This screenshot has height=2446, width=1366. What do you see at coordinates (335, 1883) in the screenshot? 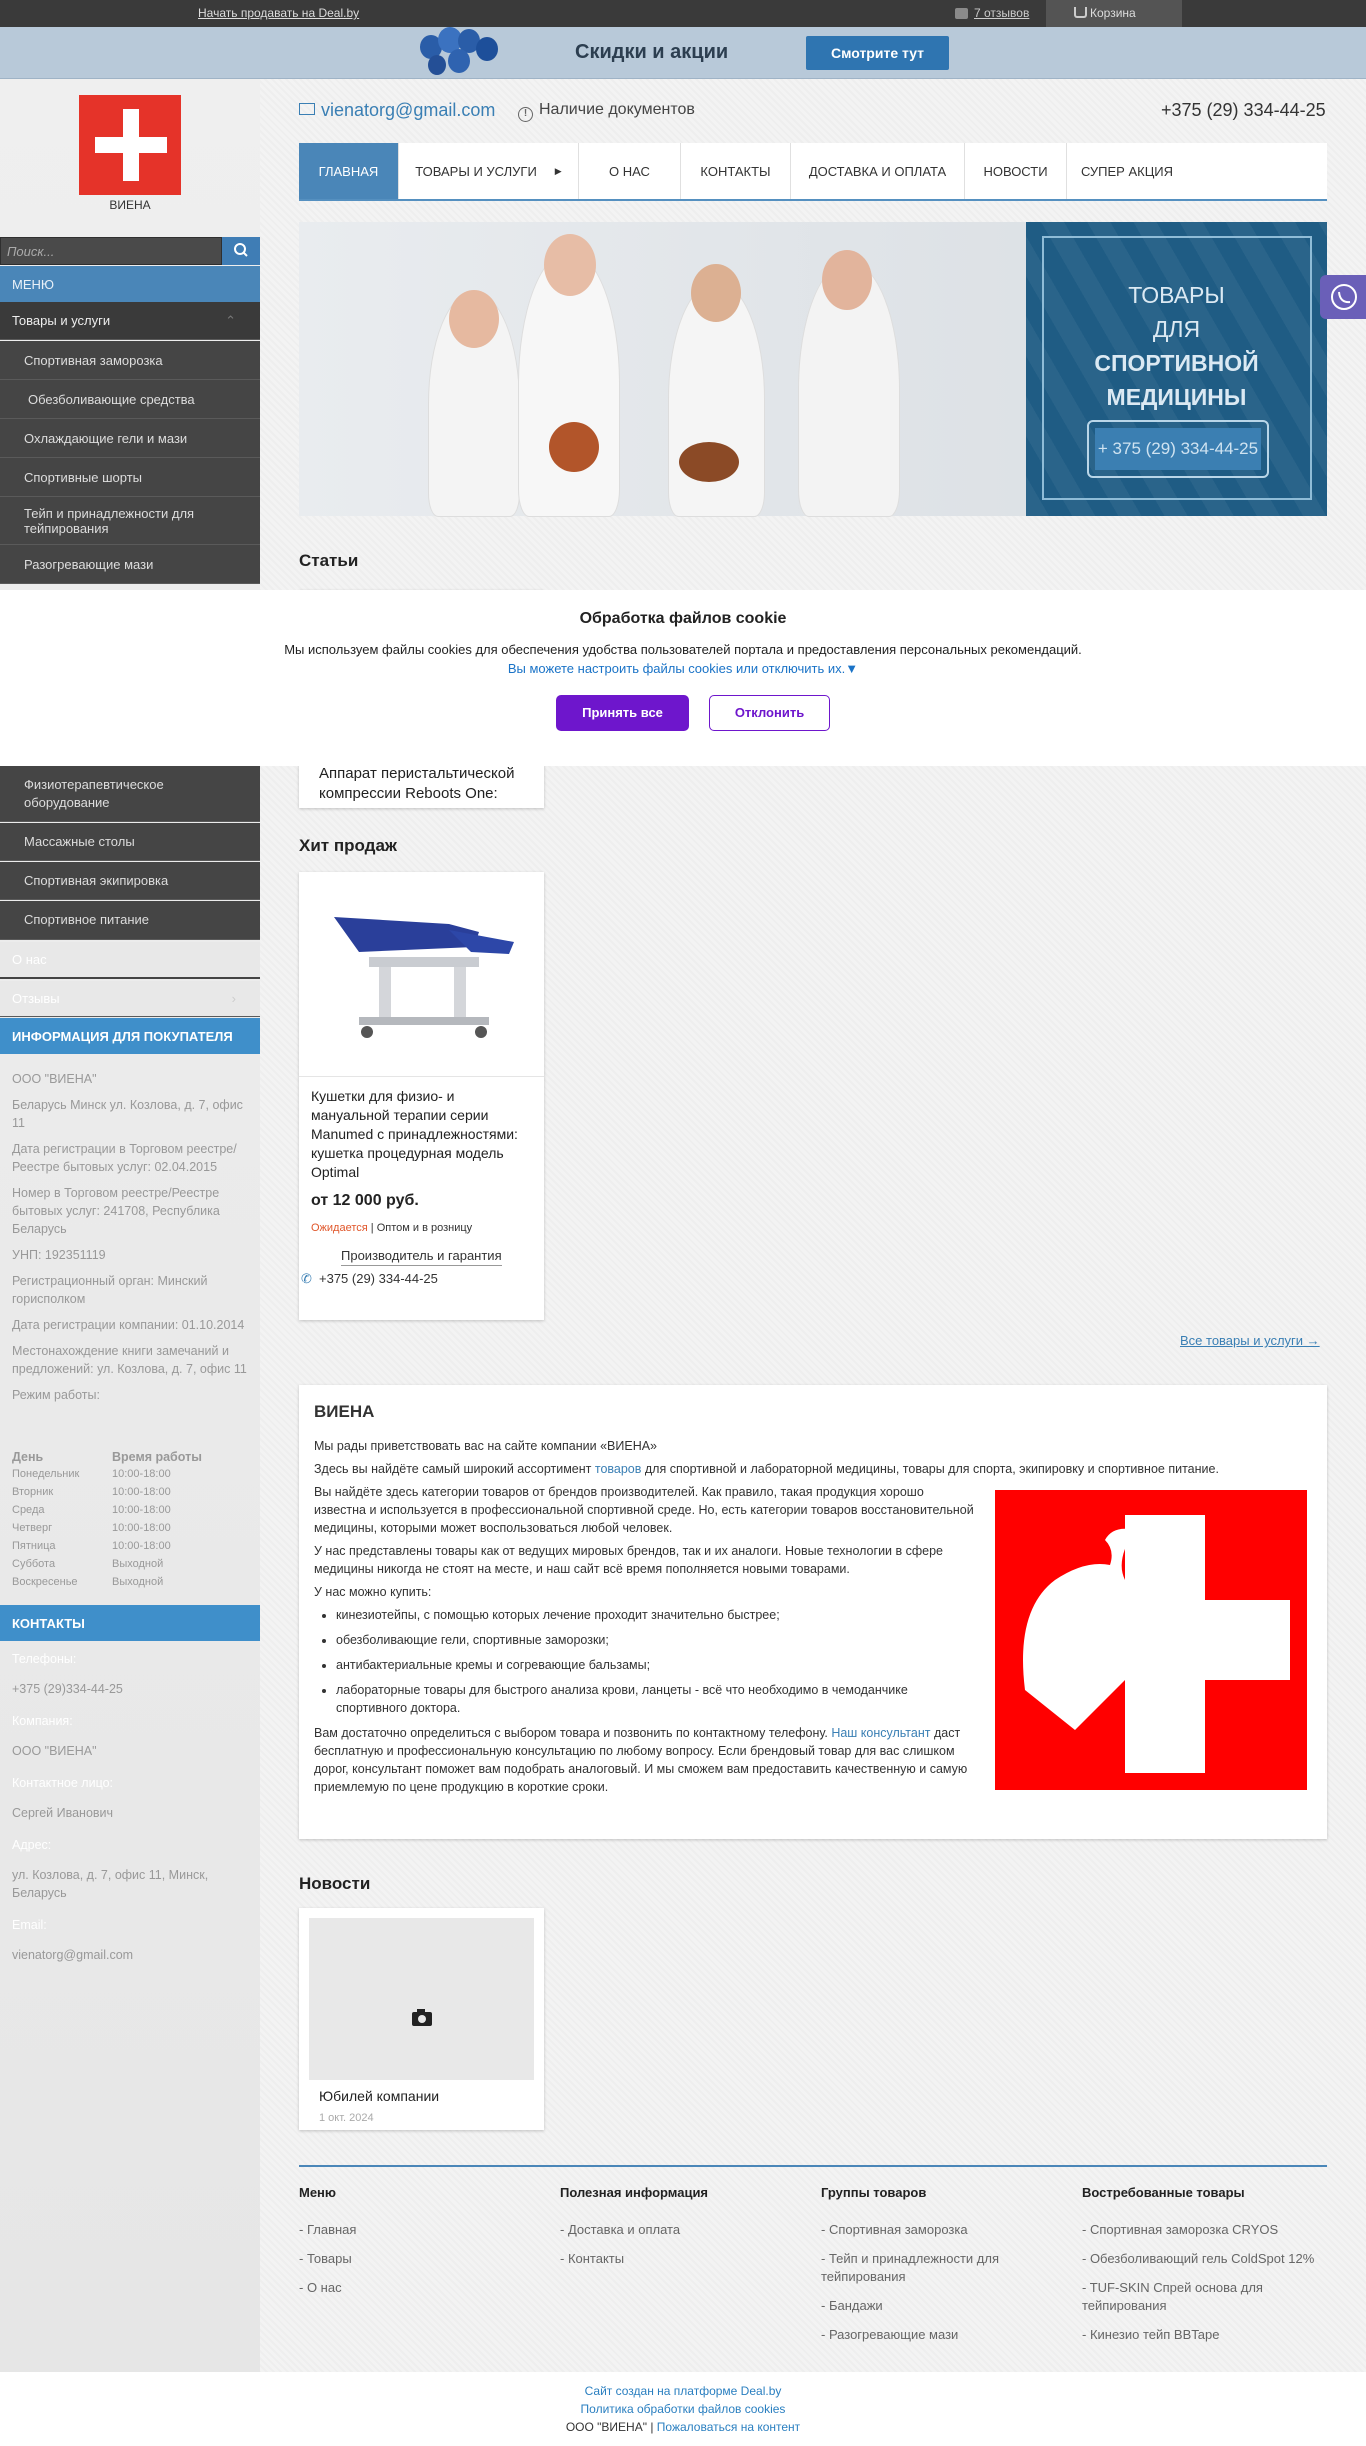
I see `news-title: Новости` at bounding box center [335, 1883].